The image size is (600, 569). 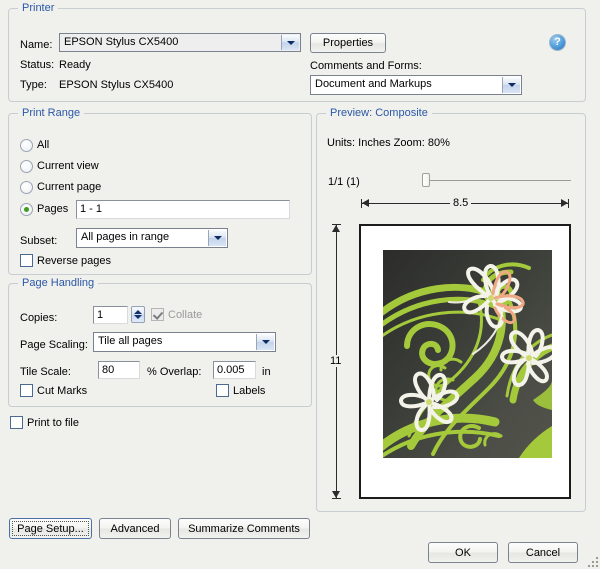 I want to click on page-handling-group-legend: Page Handling, so click(x=58, y=283).